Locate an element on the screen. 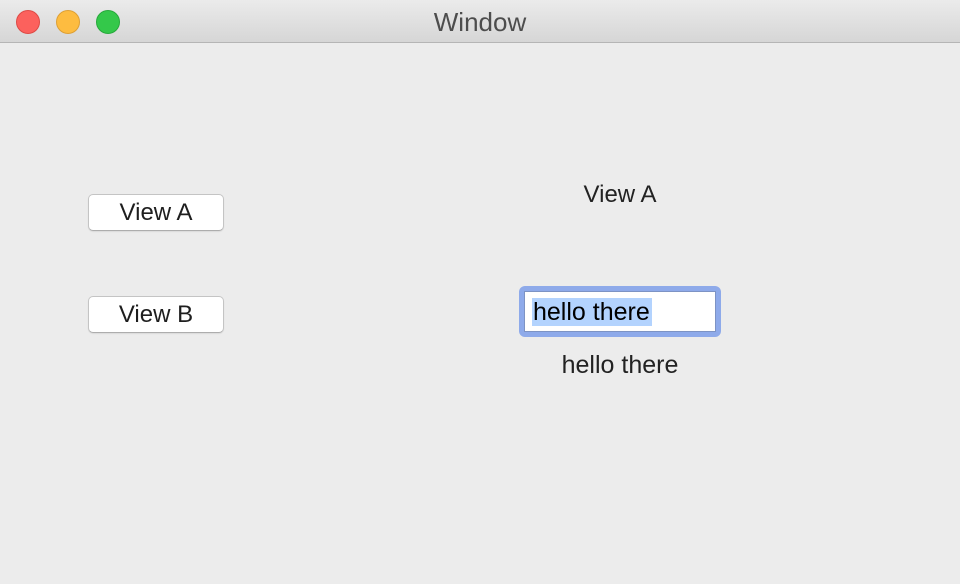 This screenshot has width=960, height=584. current-view-label: View A is located at coordinates (620, 194).